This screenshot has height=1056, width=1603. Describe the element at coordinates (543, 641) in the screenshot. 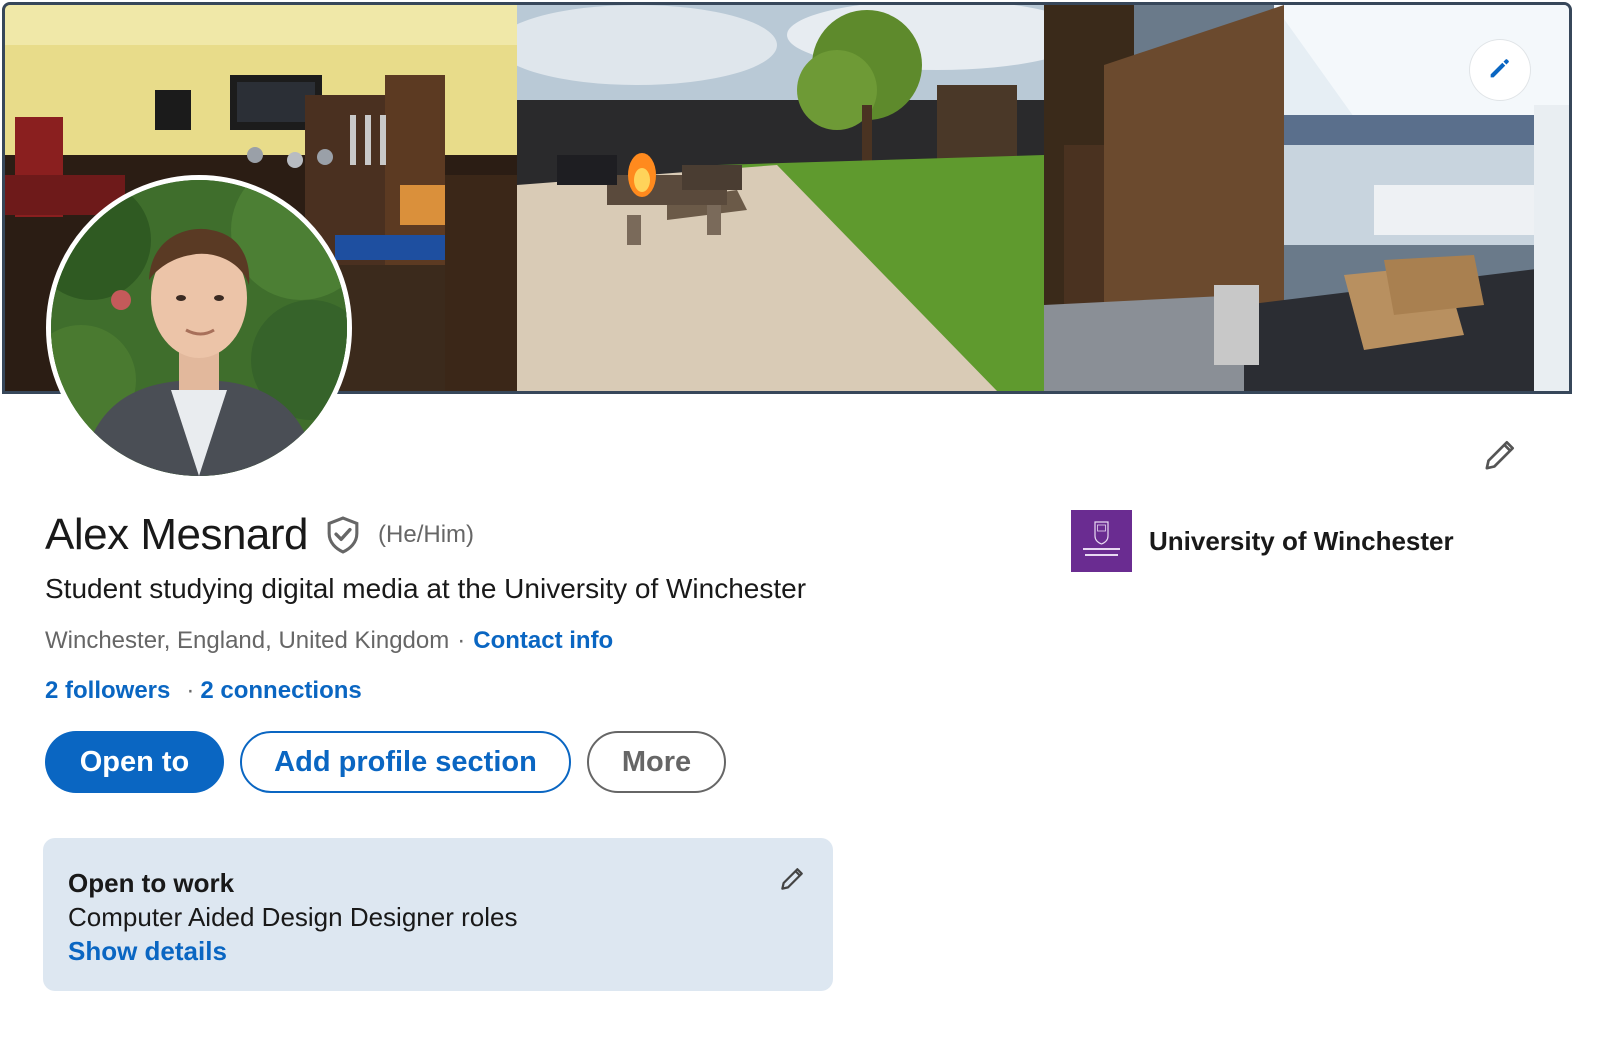

I see `contact-info-link: Contact info` at that location.